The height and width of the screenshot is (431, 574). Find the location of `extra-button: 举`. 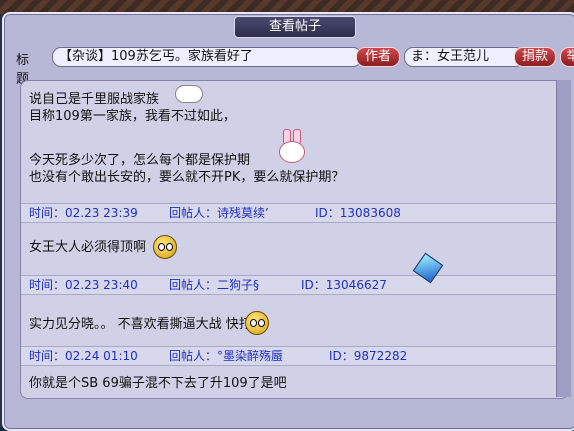

extra-button: 举 is located at coordinates (567, 57).